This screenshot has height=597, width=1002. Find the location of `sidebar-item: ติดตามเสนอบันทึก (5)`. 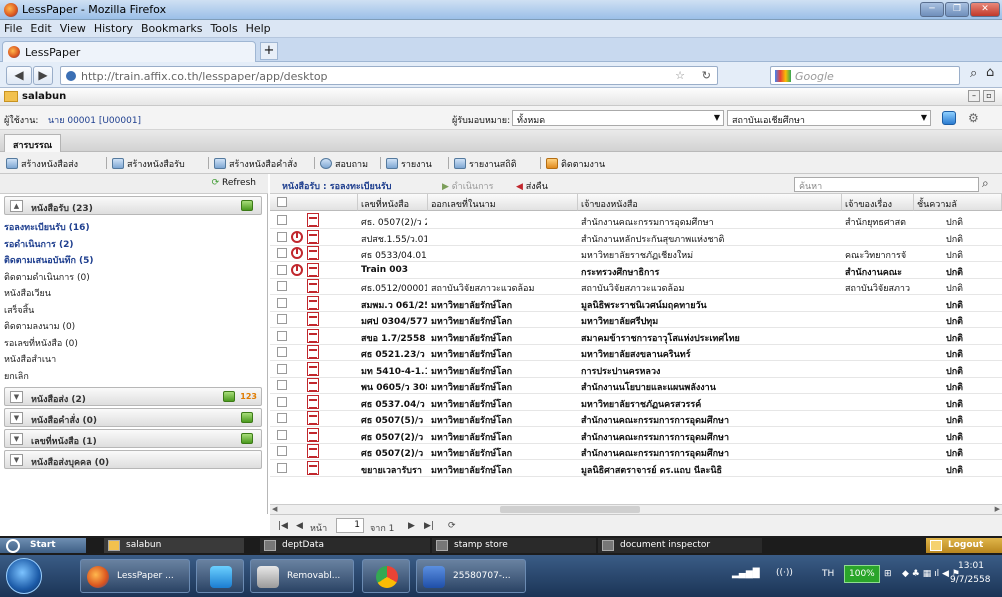

sidebar-item: ติดตามเสนอบันทึก (5) is located at coordinates (49, 260).